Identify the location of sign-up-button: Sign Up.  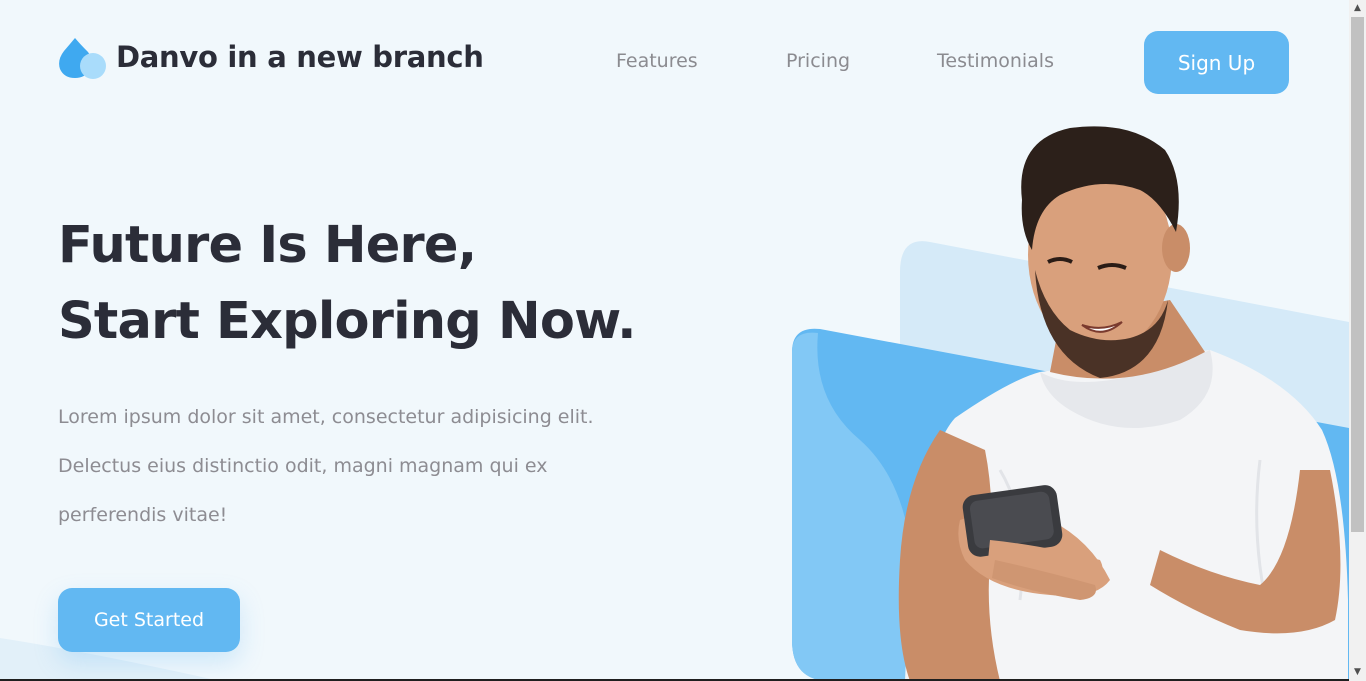
(1216, 62).